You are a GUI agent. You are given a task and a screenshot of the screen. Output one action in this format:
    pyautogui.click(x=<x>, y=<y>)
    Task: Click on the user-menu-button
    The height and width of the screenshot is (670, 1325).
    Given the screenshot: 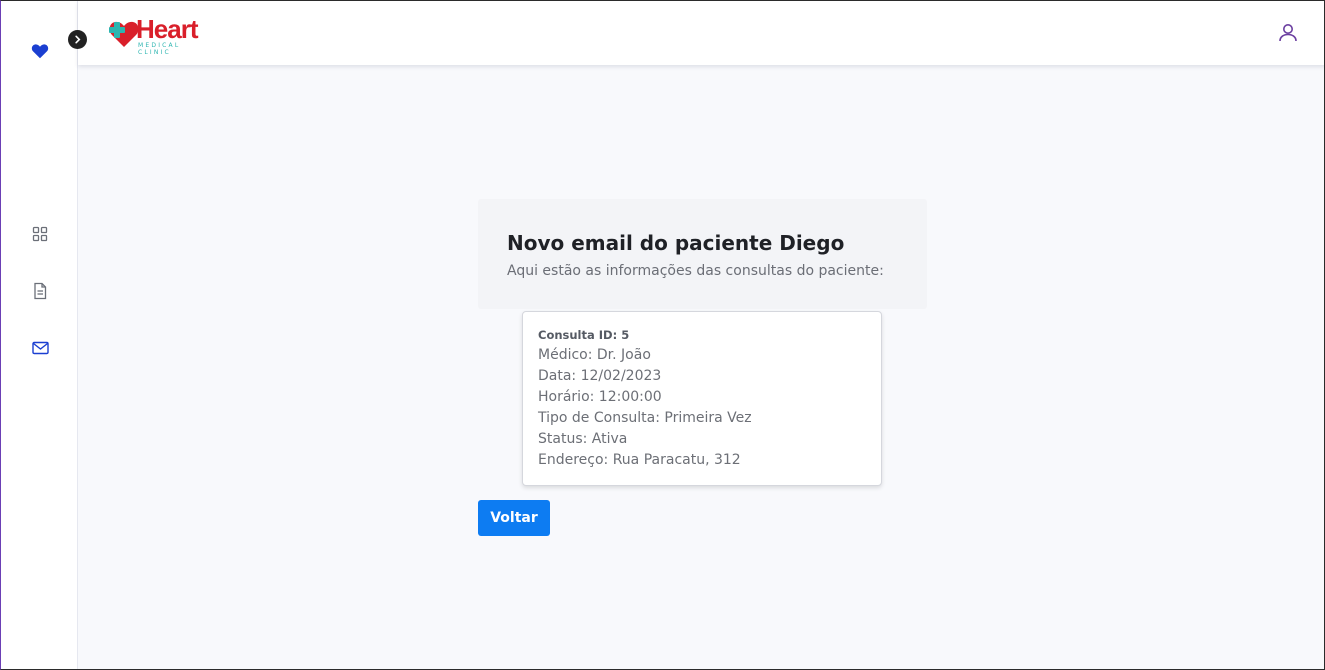 What is the action you would take?
    pyautogui.click(x=1288, y=33)
    